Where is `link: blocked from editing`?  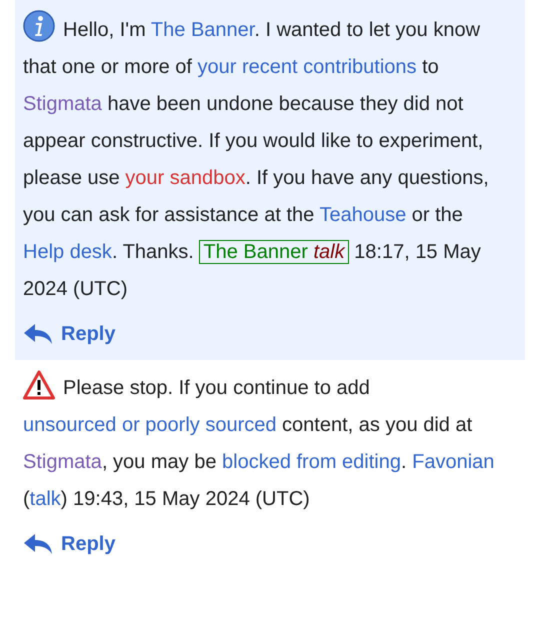
link: blocked from editing is located at coordinates (311, 462).